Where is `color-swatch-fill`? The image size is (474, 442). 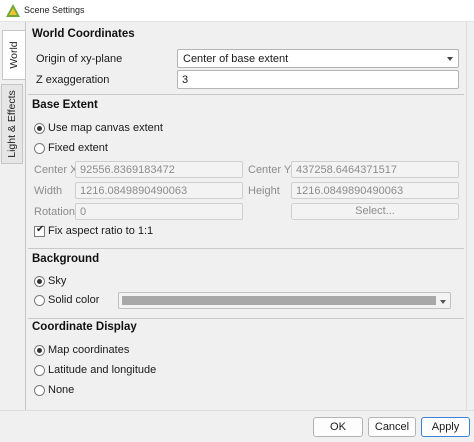 color-swatch-fill is located at coordinates (279, 300).